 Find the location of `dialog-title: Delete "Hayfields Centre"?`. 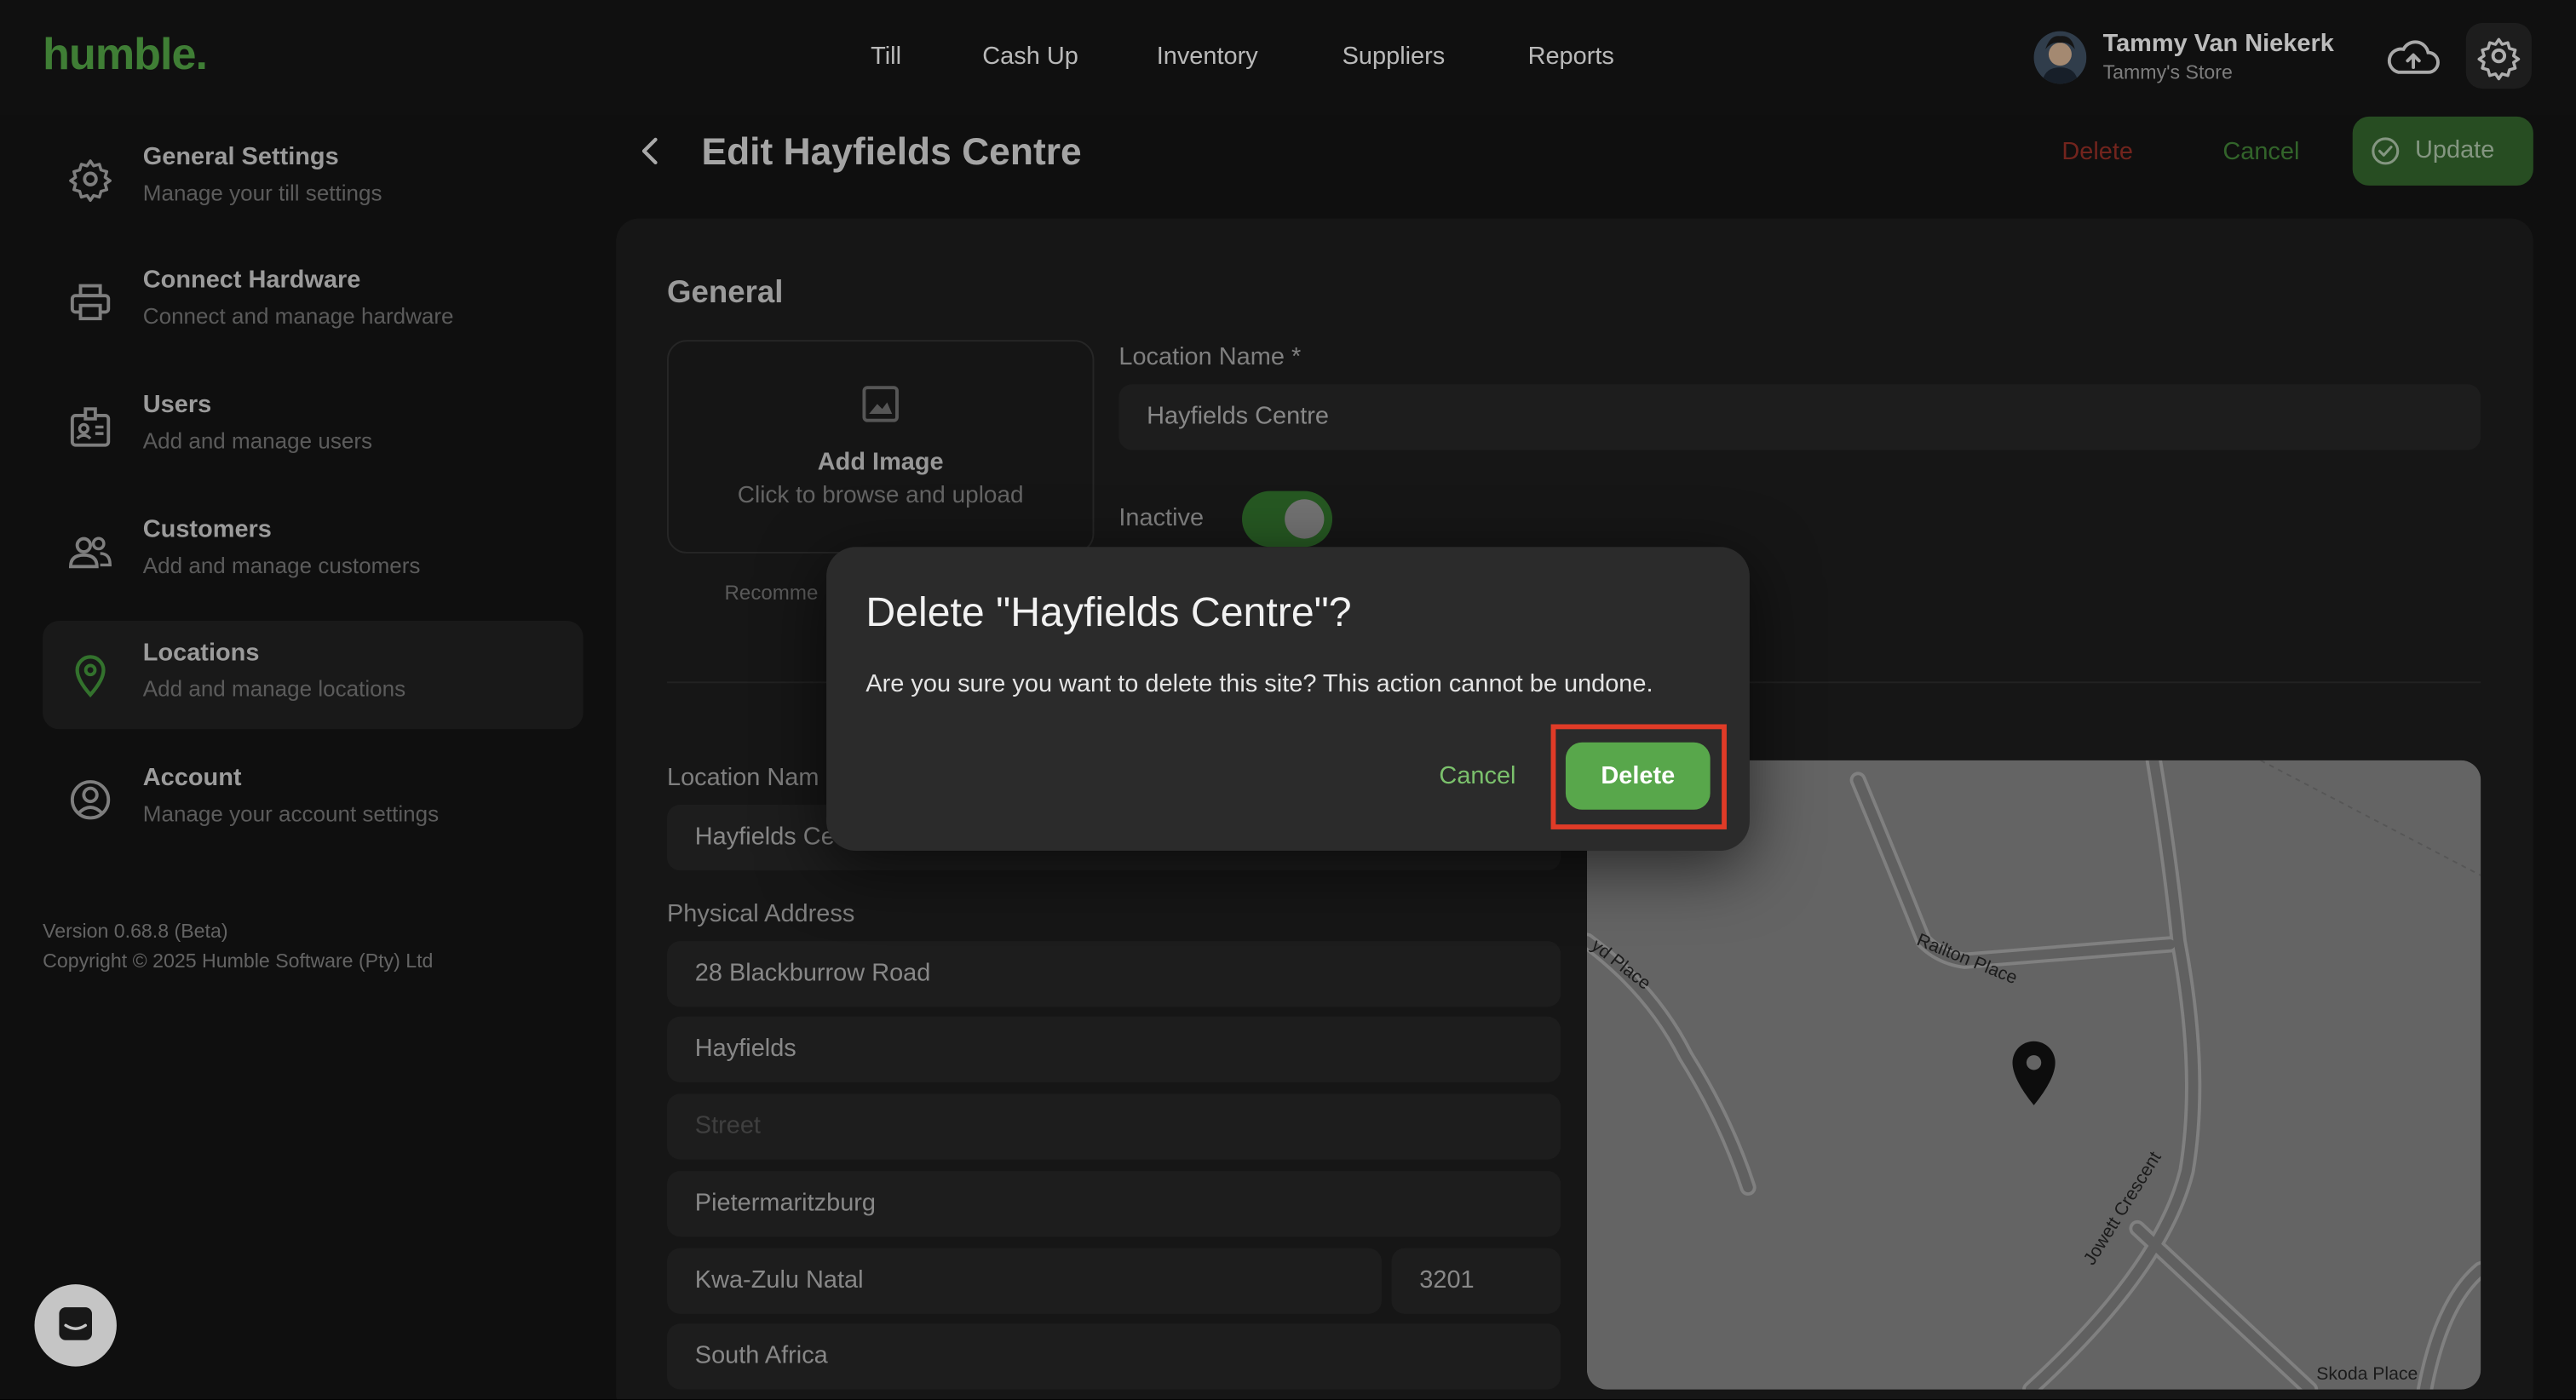

dialog-title: Delete "Hayfields Centre"? is located at coordinates (1108, 612).